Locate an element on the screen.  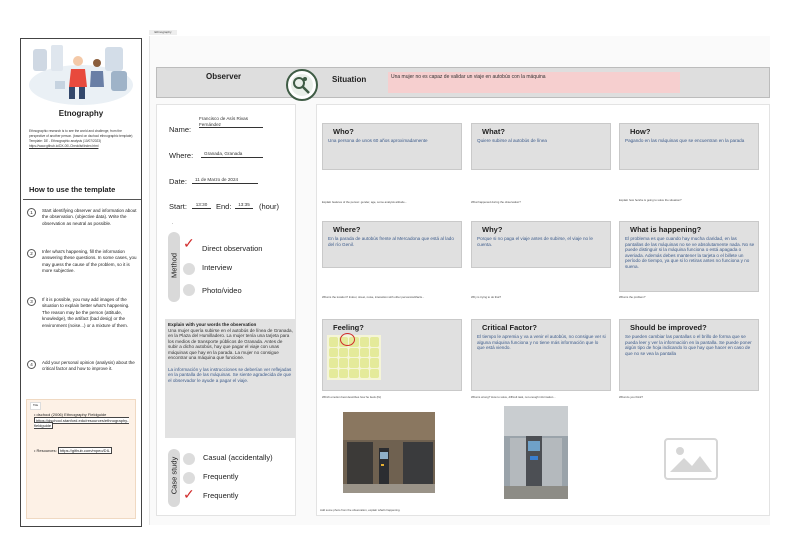
card-hint: What do you think? is located at coordinates (631, 397).